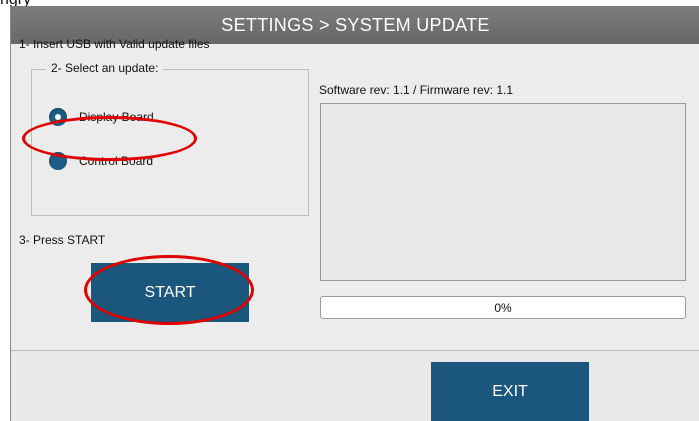 The height and width of the screenshot is (421, 699). I want to click on radio-display-board: Display Board, so click(101, 117).